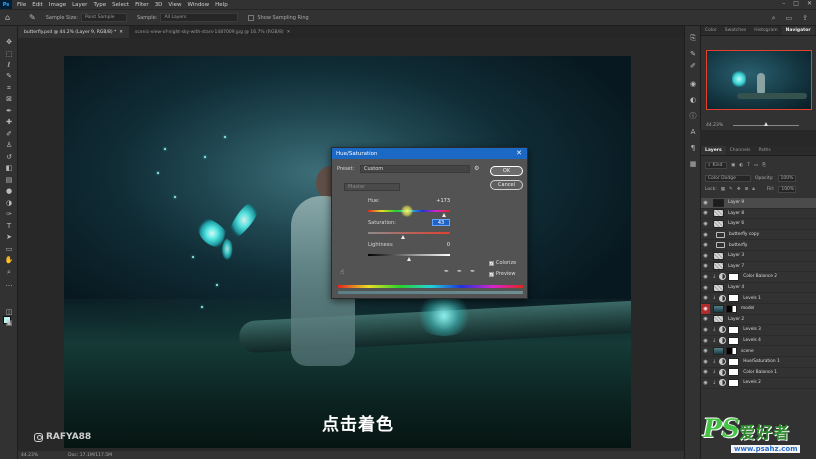 The height and width of the screenshot is (459, 816). Describe the element at coordinates (9, 191) in the screenshot. I see `blur-tool-icon: ●` at that location.